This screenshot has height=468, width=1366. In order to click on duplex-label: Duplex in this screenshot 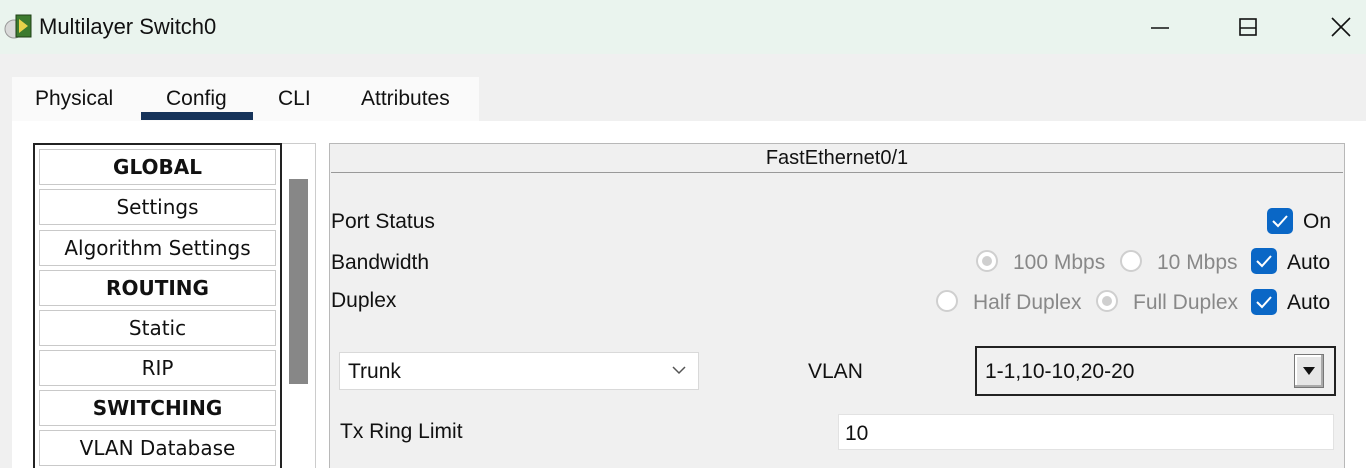, I will do `click(364, 300)`.